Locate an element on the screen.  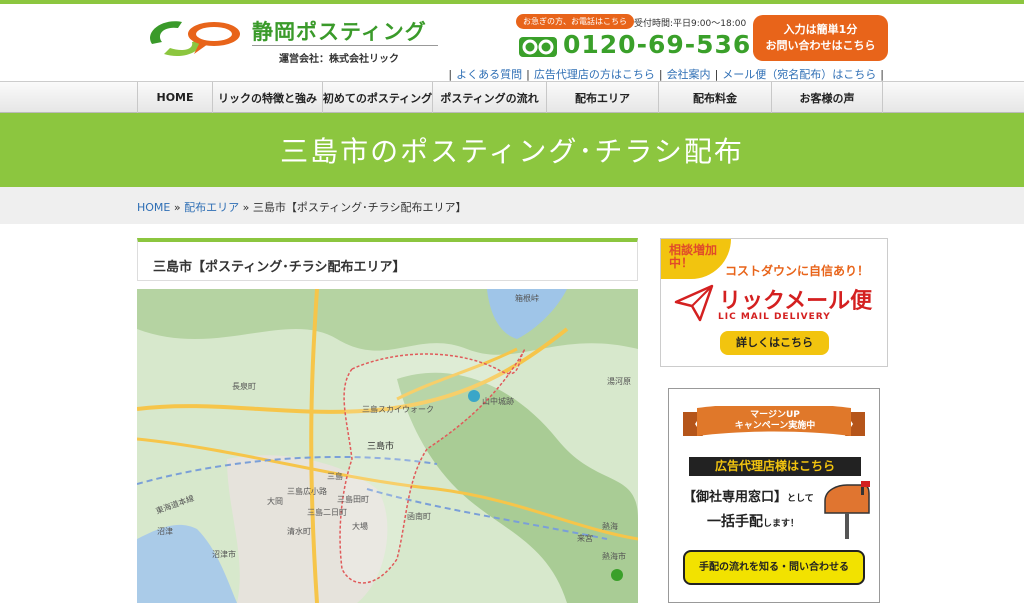
map-label-daiba: 大場 is located at coordinates (360, 526).